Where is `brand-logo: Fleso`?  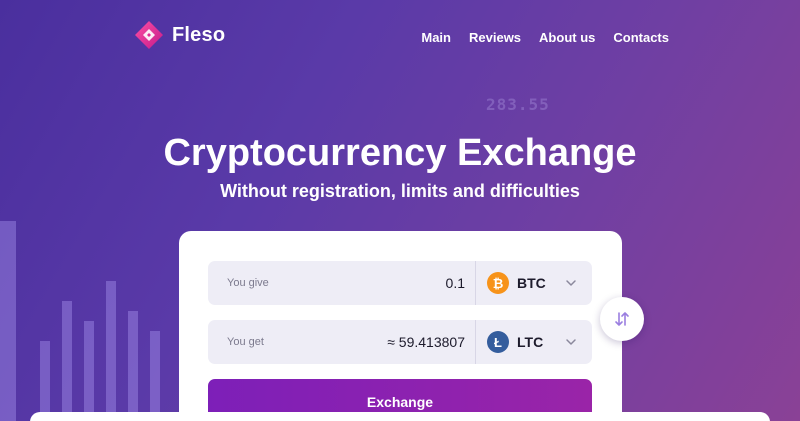 brand-logo: Fleso is located at coordinates (179, 35).